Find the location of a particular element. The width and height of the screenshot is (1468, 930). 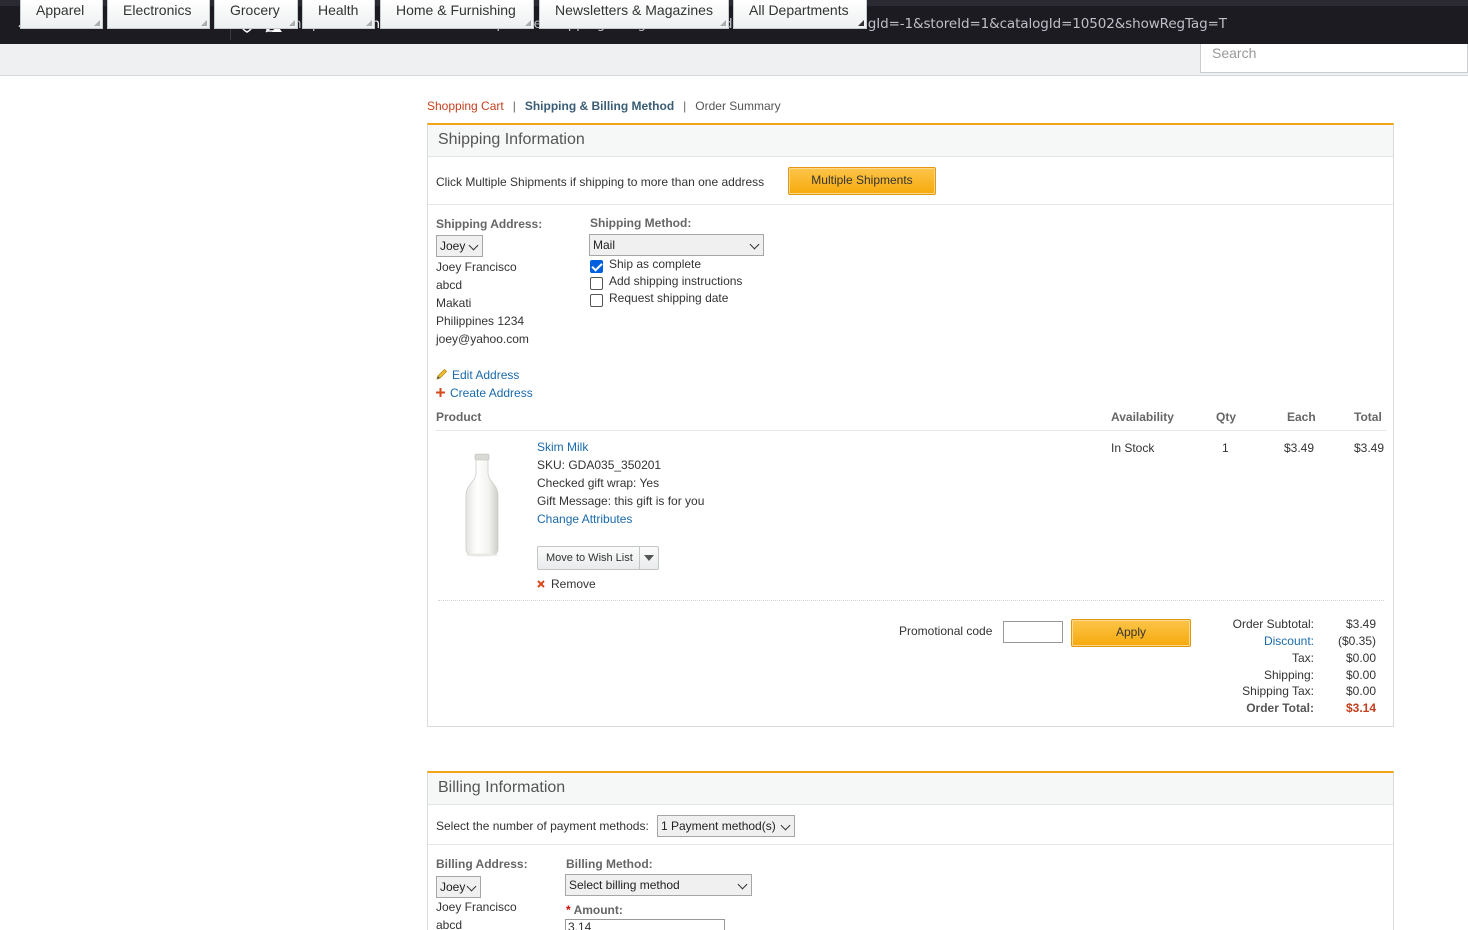

shipping-panel-title: Shipping Information is located at coordinates (910, 141).